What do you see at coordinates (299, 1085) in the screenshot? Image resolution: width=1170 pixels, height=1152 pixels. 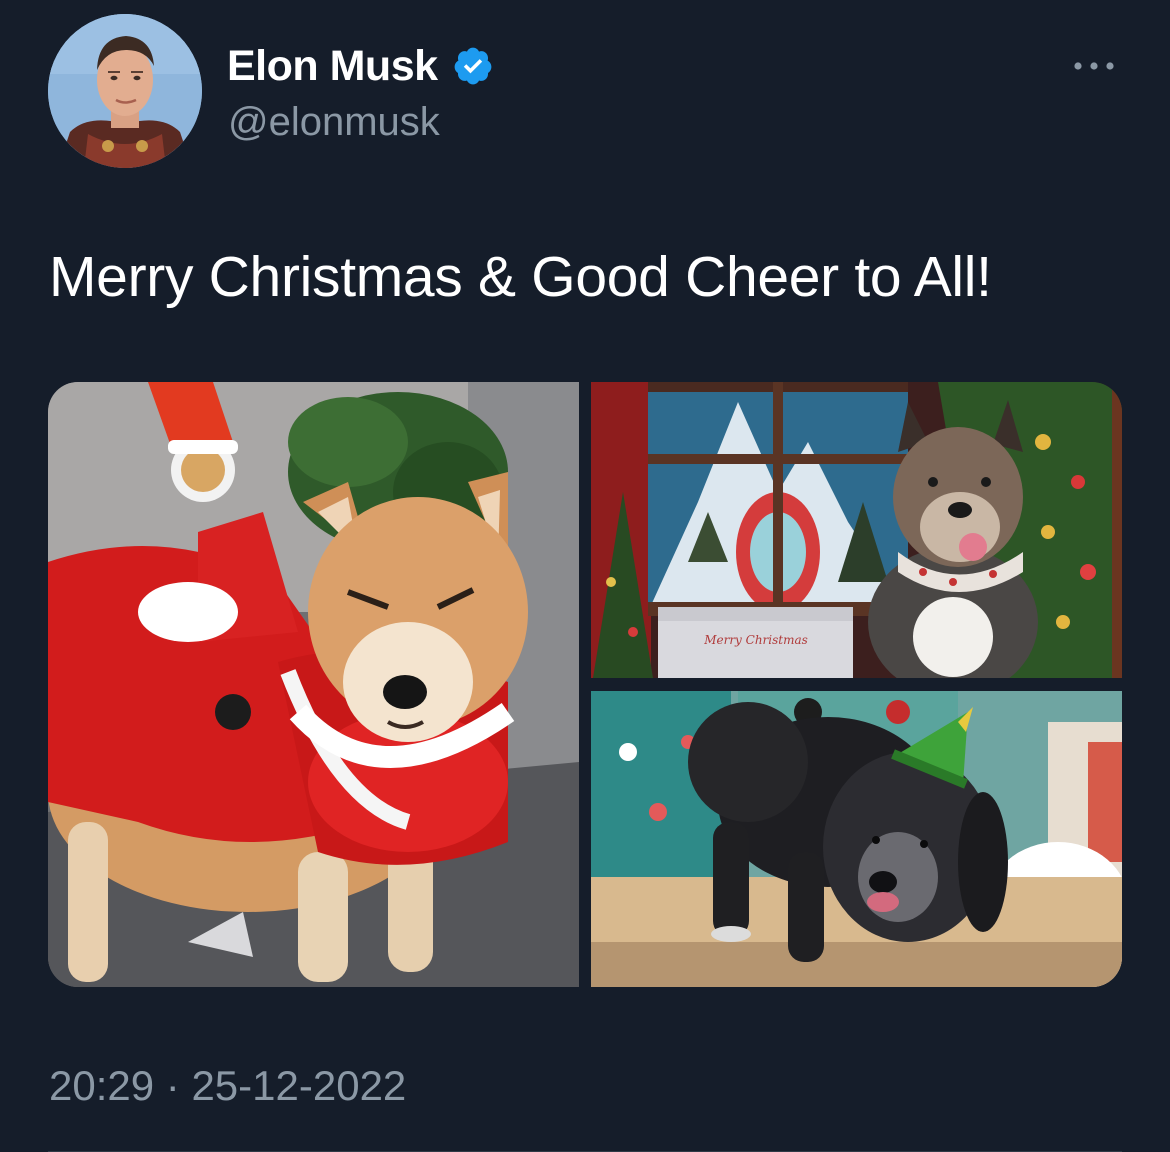 I see `tweet-date: 25-12-2022` at bounding box center [299, 1085].